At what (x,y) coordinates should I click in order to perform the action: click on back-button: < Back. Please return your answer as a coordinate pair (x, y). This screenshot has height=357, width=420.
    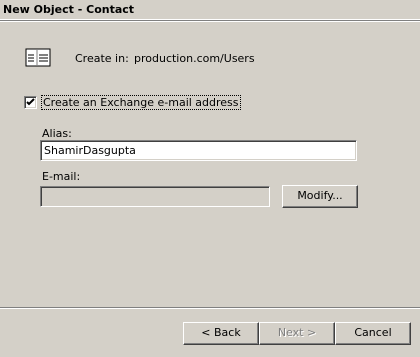
    Looking at the image, I should click on (221, 333).